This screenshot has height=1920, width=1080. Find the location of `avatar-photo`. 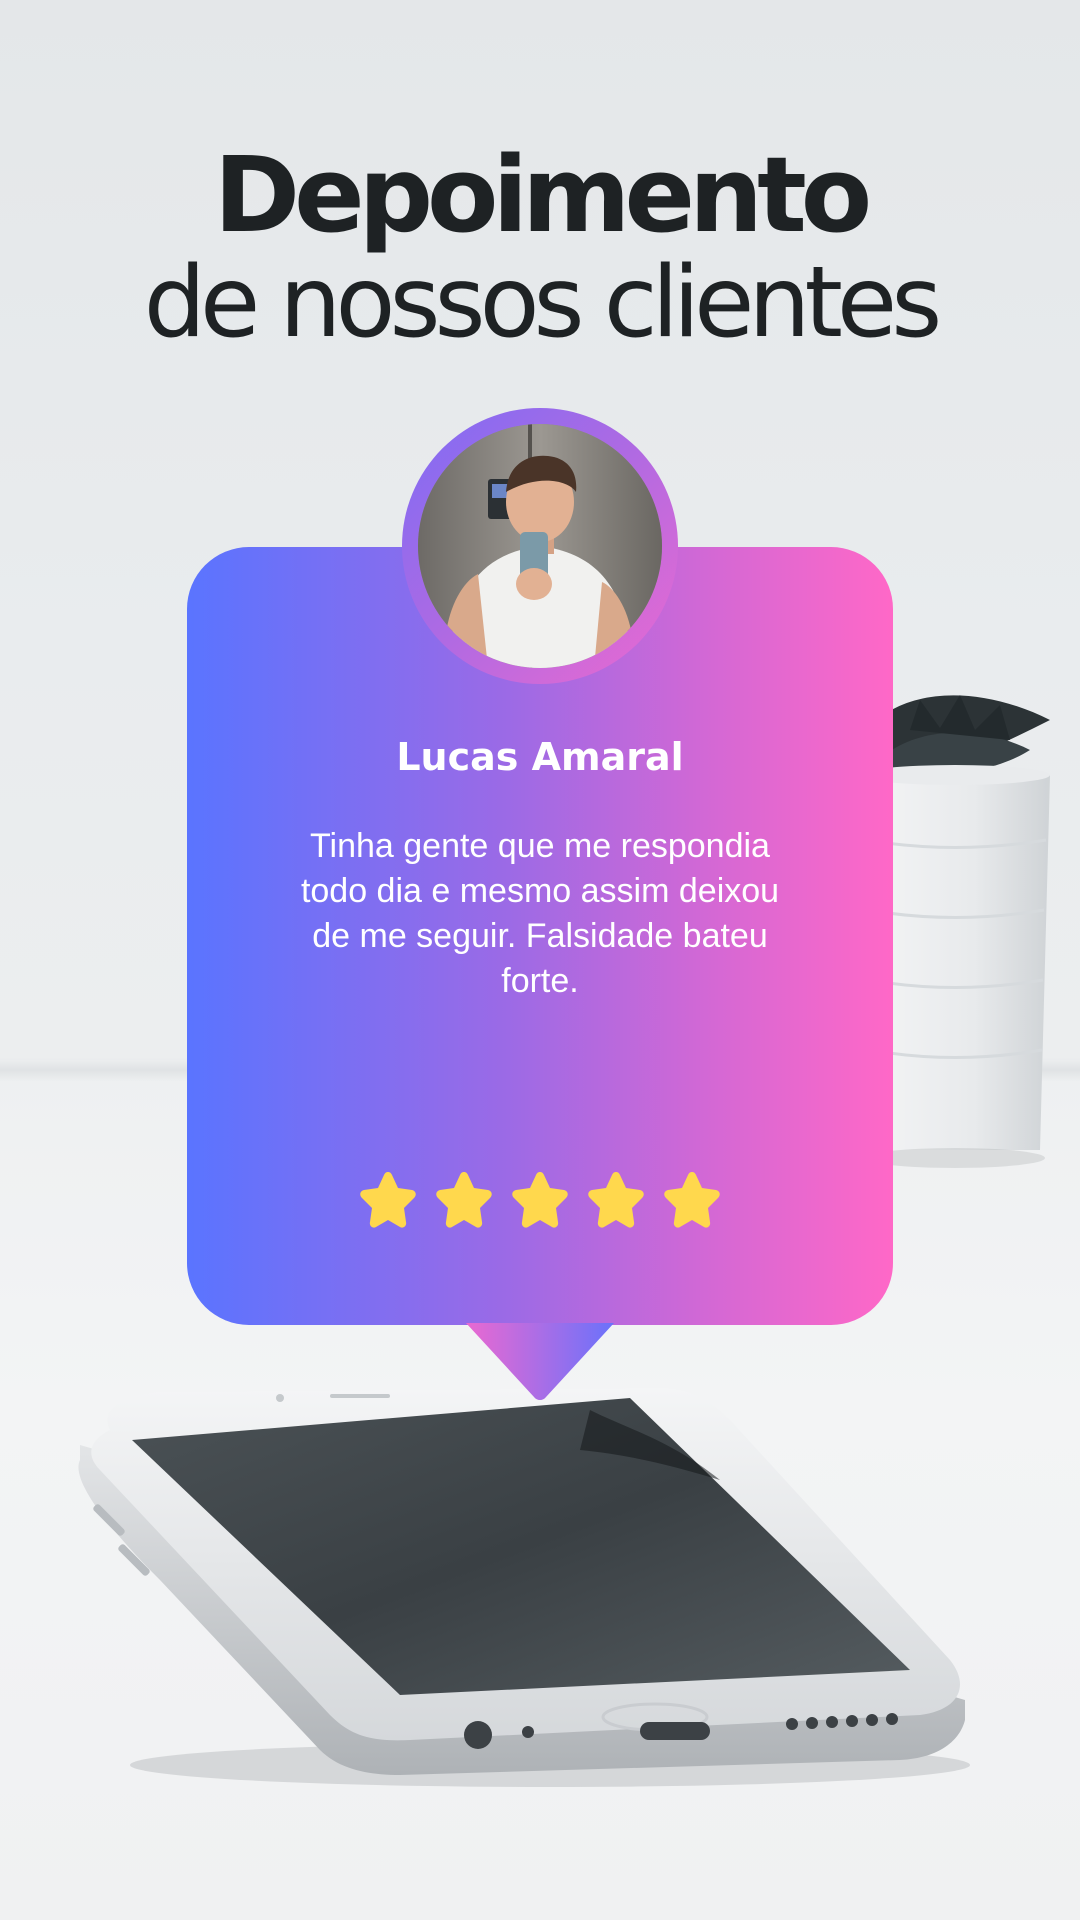

avatar-photo is located at coordinates (540, 546).